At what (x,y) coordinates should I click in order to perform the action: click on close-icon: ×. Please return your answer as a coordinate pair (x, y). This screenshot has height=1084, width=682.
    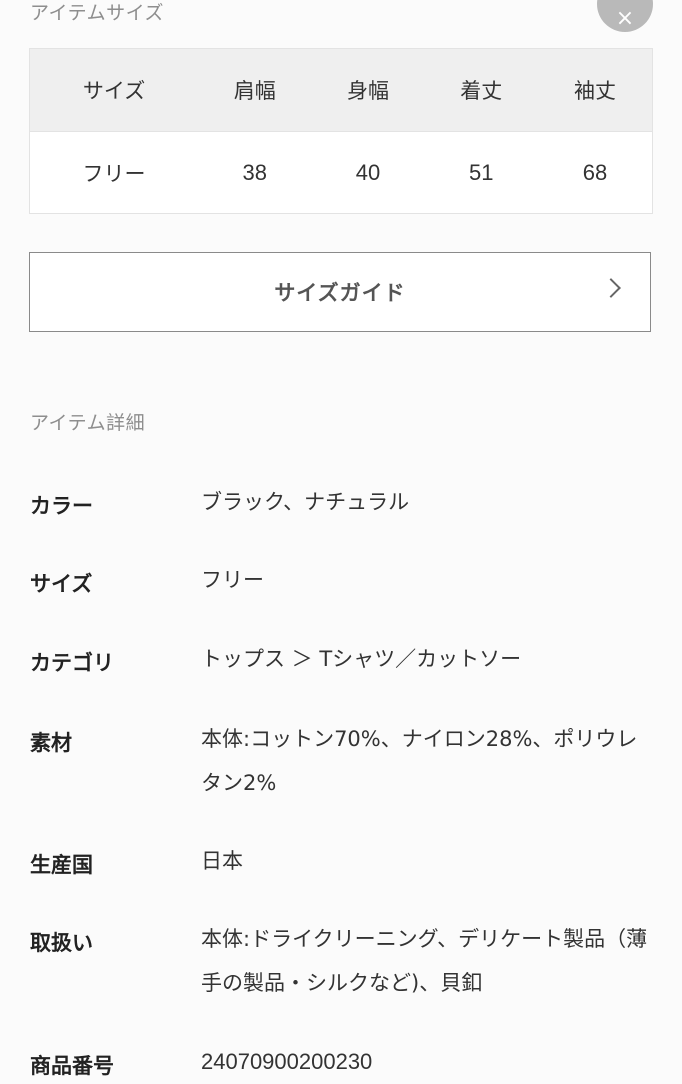
    Looking at the image, I should click on (625, 18).